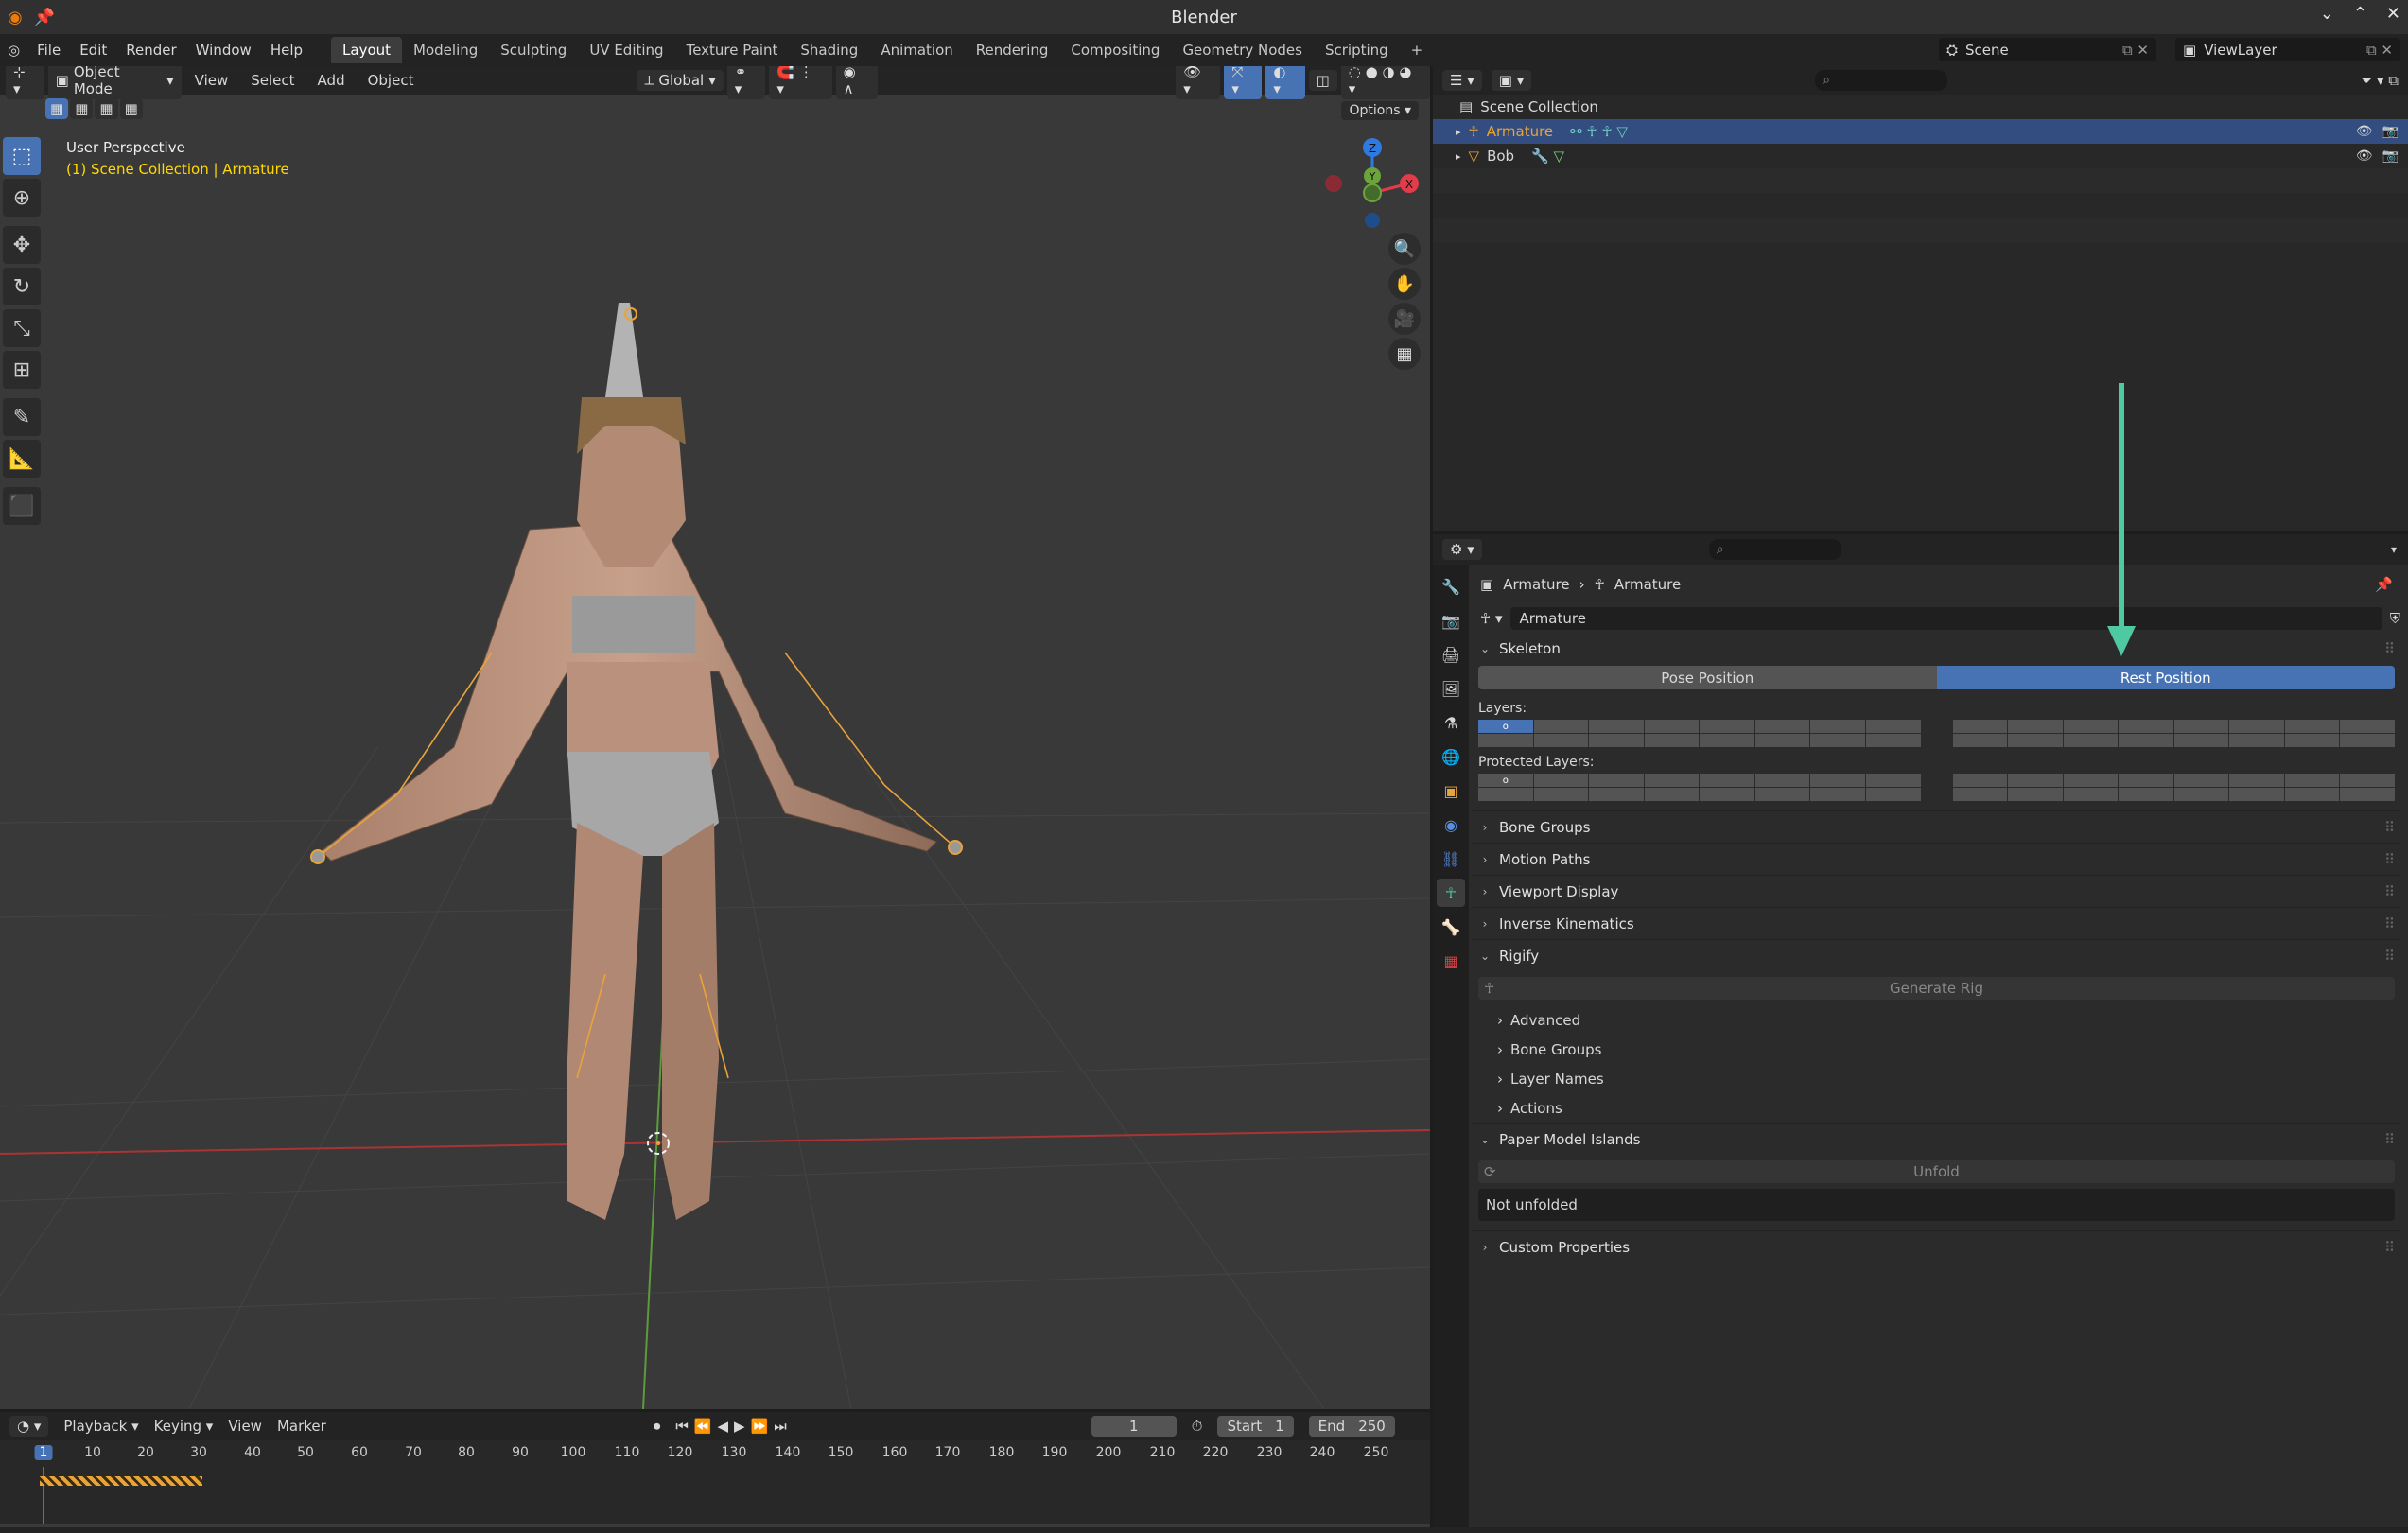 Image resolution: width=2408 pixels, height=1533 pixels. Describe the element at coordinates (1012, 50) in the screenshot. I see `tab-rendering: Rendering` at that location.